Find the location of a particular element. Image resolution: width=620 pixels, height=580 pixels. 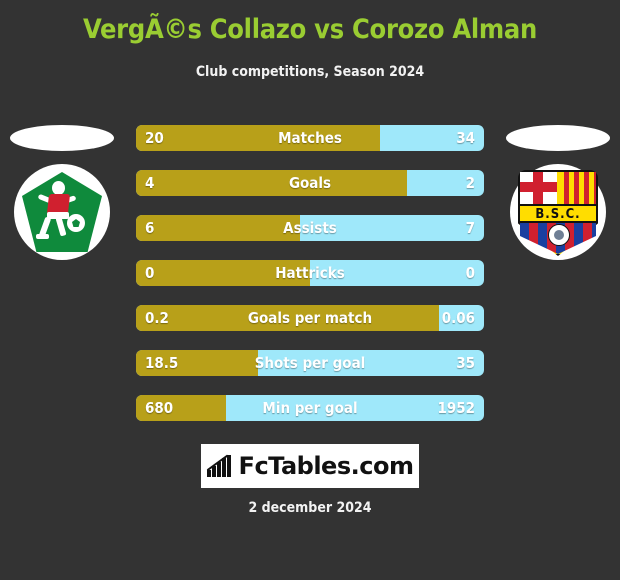

fctables-logo: FcTables.com is located at coordinates (310, 466).